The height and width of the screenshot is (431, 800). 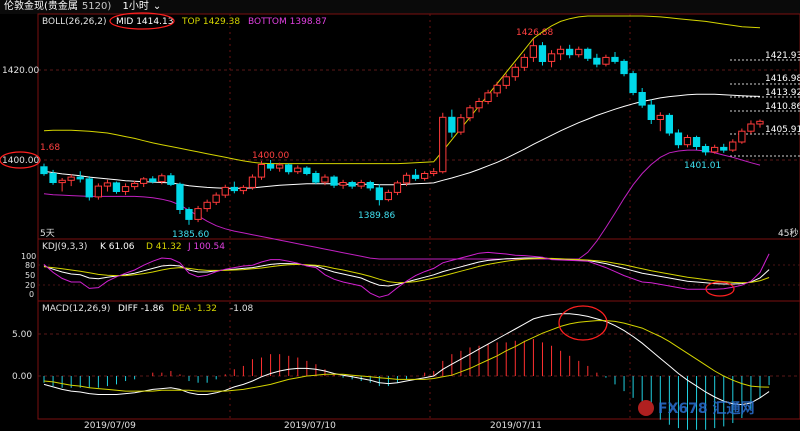 What do you see at coordinates (206, 247) in the screenshot?
I see `kdj-j-value: J 100.54` at bounding box center [206, 247].